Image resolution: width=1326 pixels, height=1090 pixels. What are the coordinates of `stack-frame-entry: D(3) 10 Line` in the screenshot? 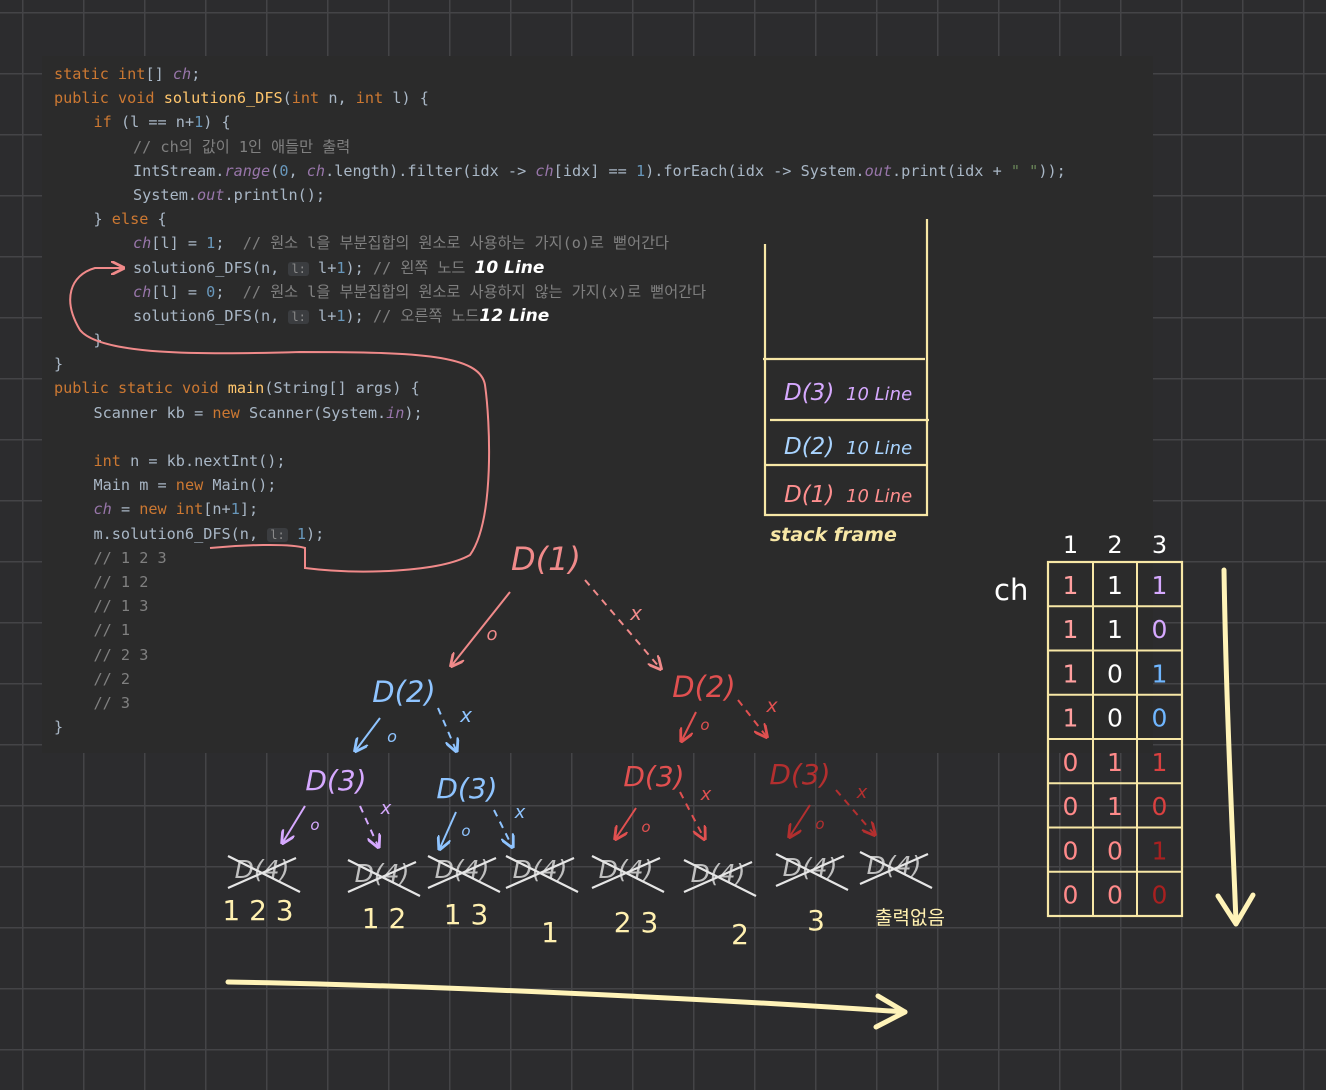 It's located at (848, 393).